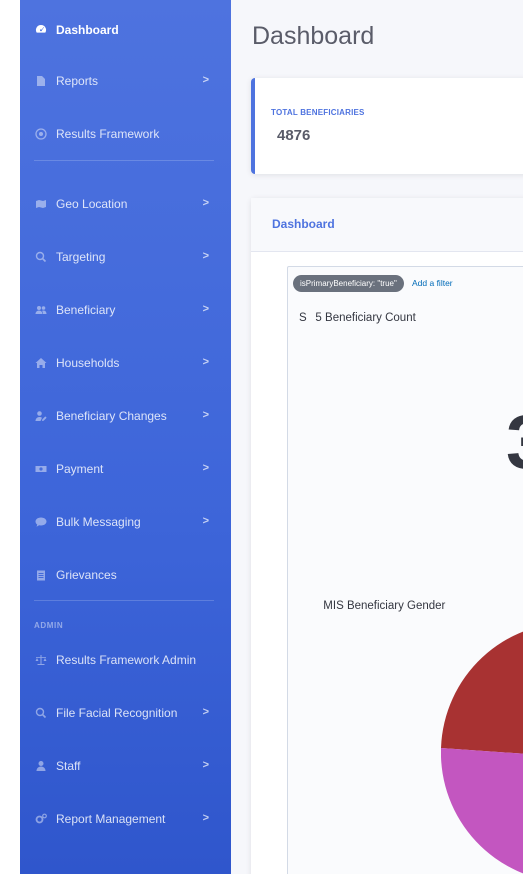 The height and width of the screenshot is (874, 523). I want to click on sidebar-item-results-framework: Results Framework, so click(125, 134).